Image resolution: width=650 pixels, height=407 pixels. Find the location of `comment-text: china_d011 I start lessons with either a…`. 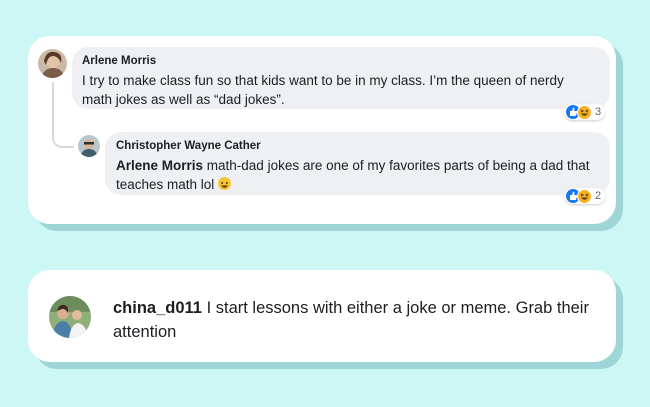

comment-text: china_d011 I start lessons with either a… is located at coordinates (358, 320).